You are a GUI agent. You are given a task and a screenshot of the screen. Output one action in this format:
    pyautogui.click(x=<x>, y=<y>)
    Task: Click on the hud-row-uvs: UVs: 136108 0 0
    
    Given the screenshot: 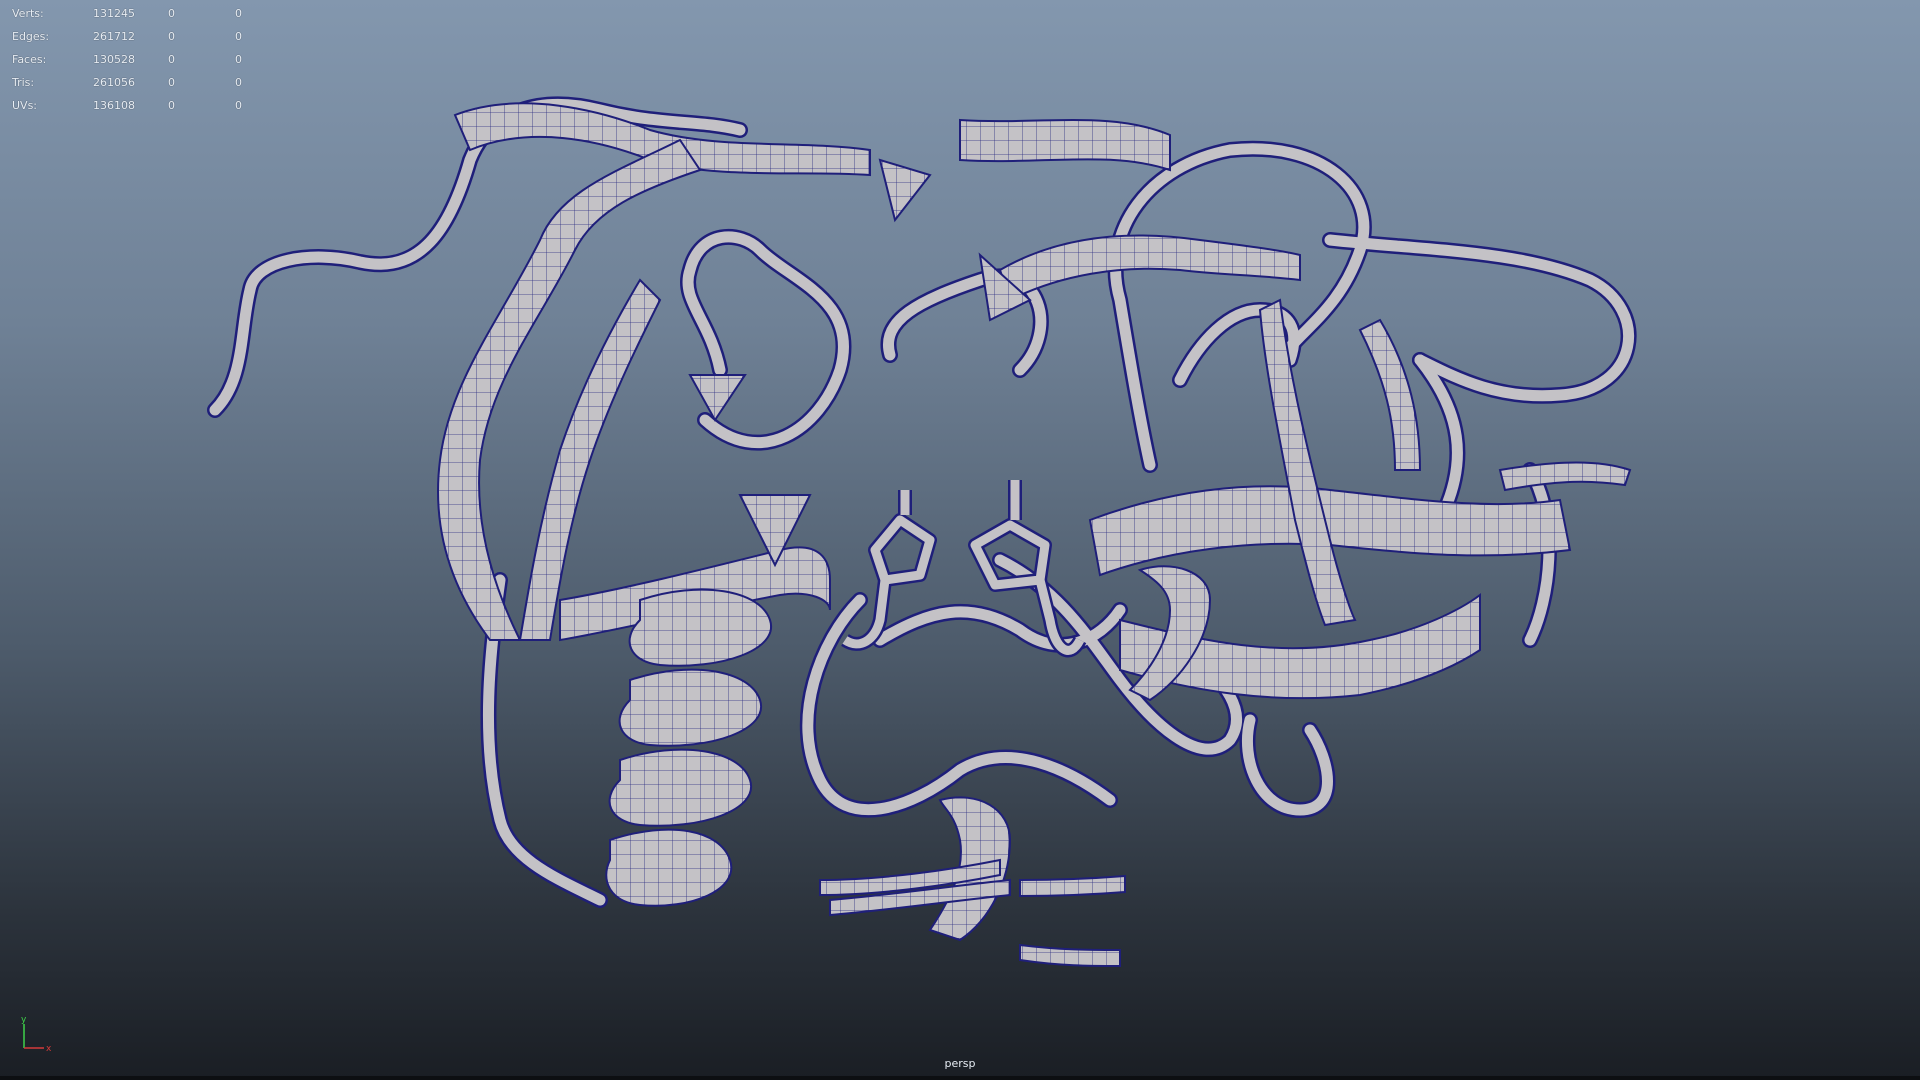 What is the action you would take?
    pyautogui.click(x=138, y=105)
    